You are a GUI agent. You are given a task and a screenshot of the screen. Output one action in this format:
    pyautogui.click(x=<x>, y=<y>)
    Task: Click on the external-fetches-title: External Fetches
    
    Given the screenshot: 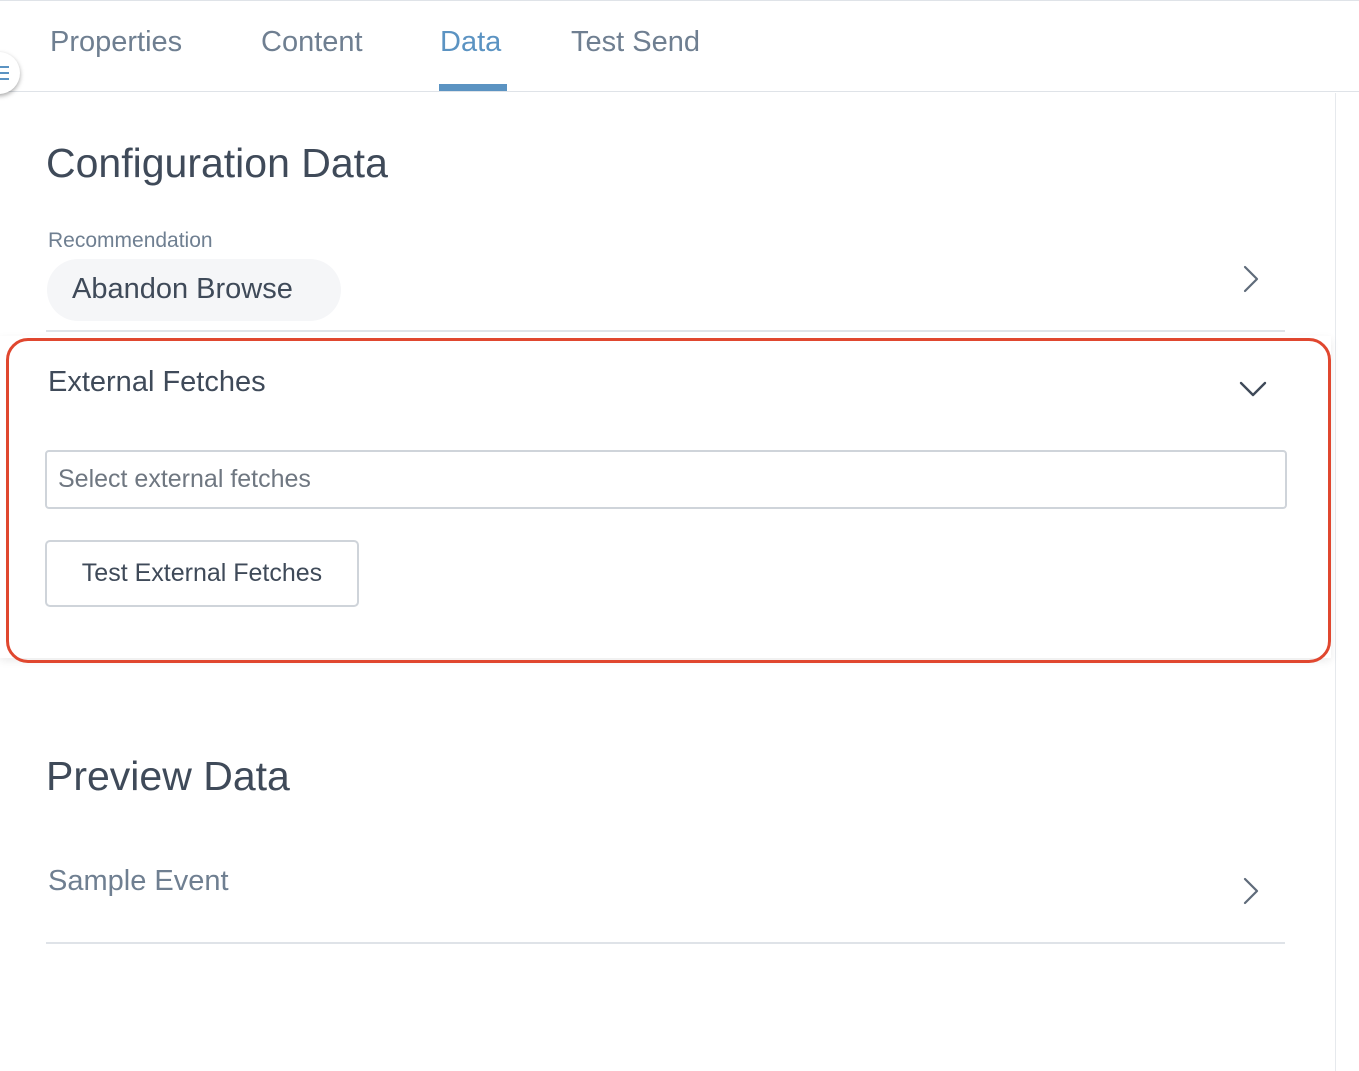 What is the action you would take?
    pyautogui.click(x=157, y=382)
    